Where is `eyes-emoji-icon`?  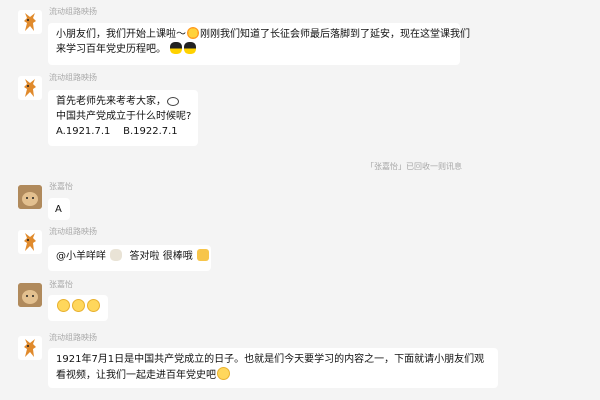 eyes-emoji-icon is located at coordinates (173, 101).